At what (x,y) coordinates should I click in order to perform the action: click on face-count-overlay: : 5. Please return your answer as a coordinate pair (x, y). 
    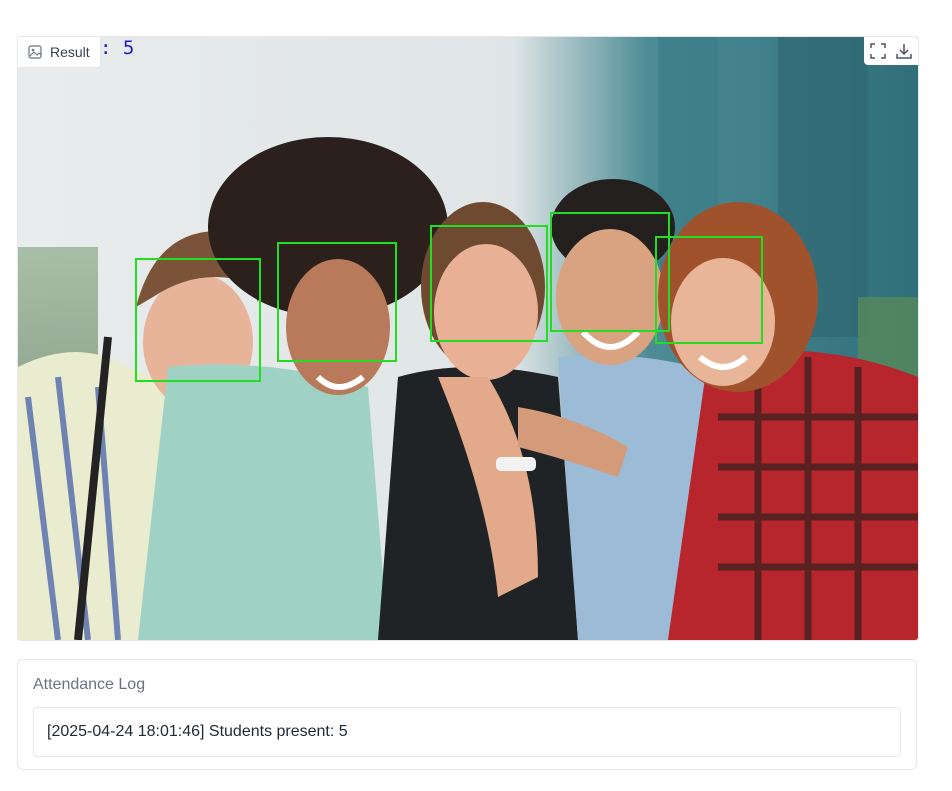
    Looking at the image, I should click on (117, 48).